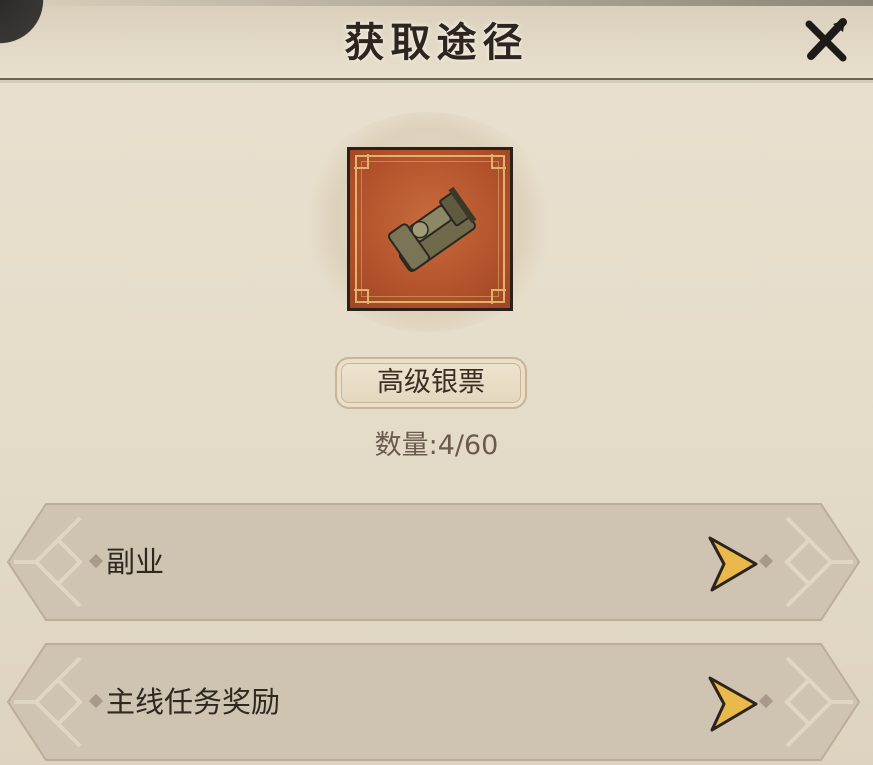 The height and width of the screenshot is (765, 873). I want to click on edge-shadow, so click(436, 3).